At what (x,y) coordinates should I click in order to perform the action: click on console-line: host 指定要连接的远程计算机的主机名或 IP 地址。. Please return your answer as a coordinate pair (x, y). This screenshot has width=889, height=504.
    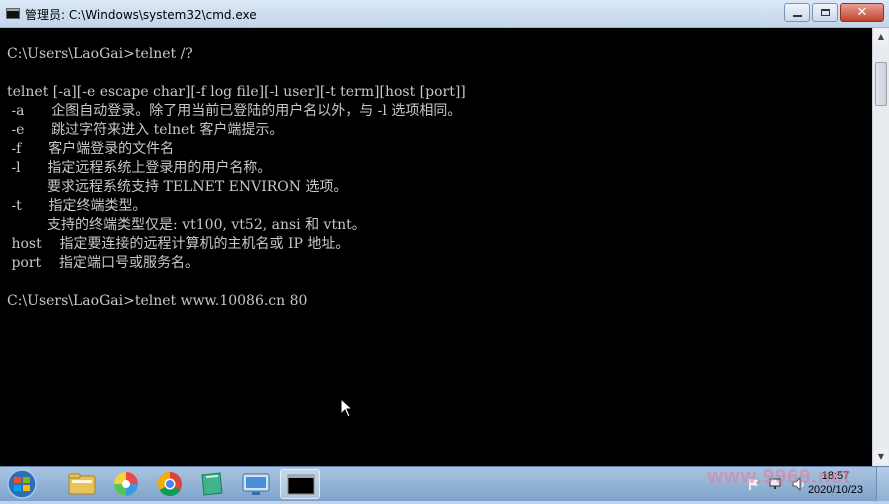
    Looking at the image, I should click on (178, 244).